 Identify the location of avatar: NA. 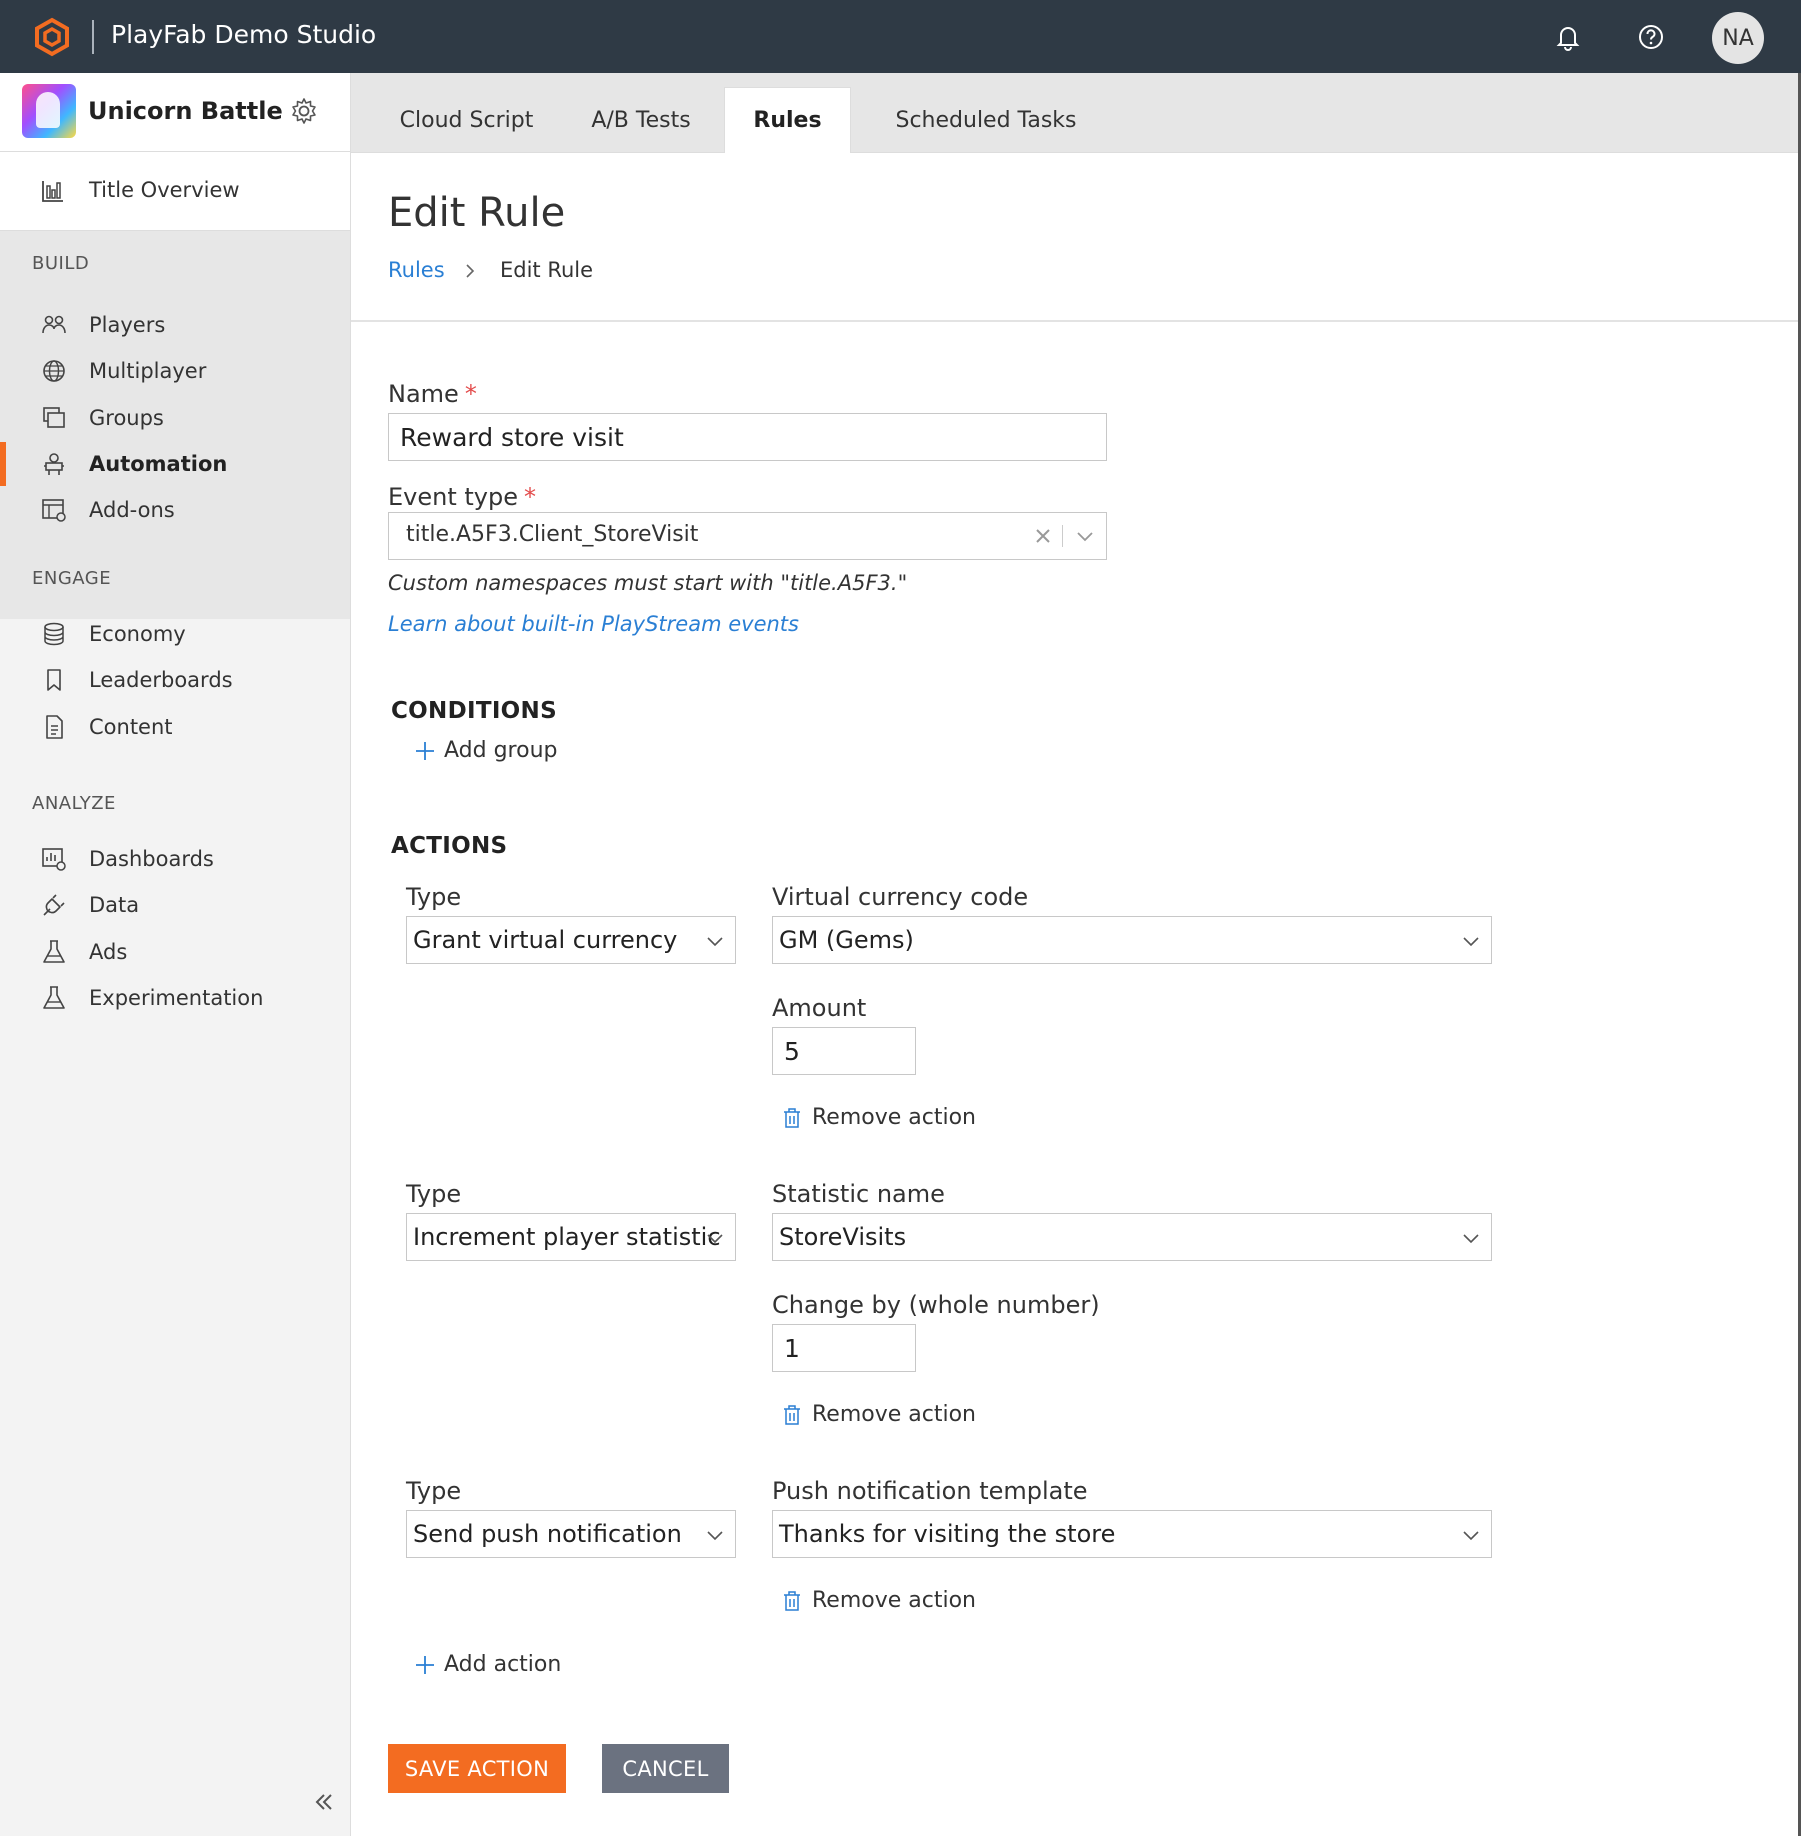
(1738, 38).